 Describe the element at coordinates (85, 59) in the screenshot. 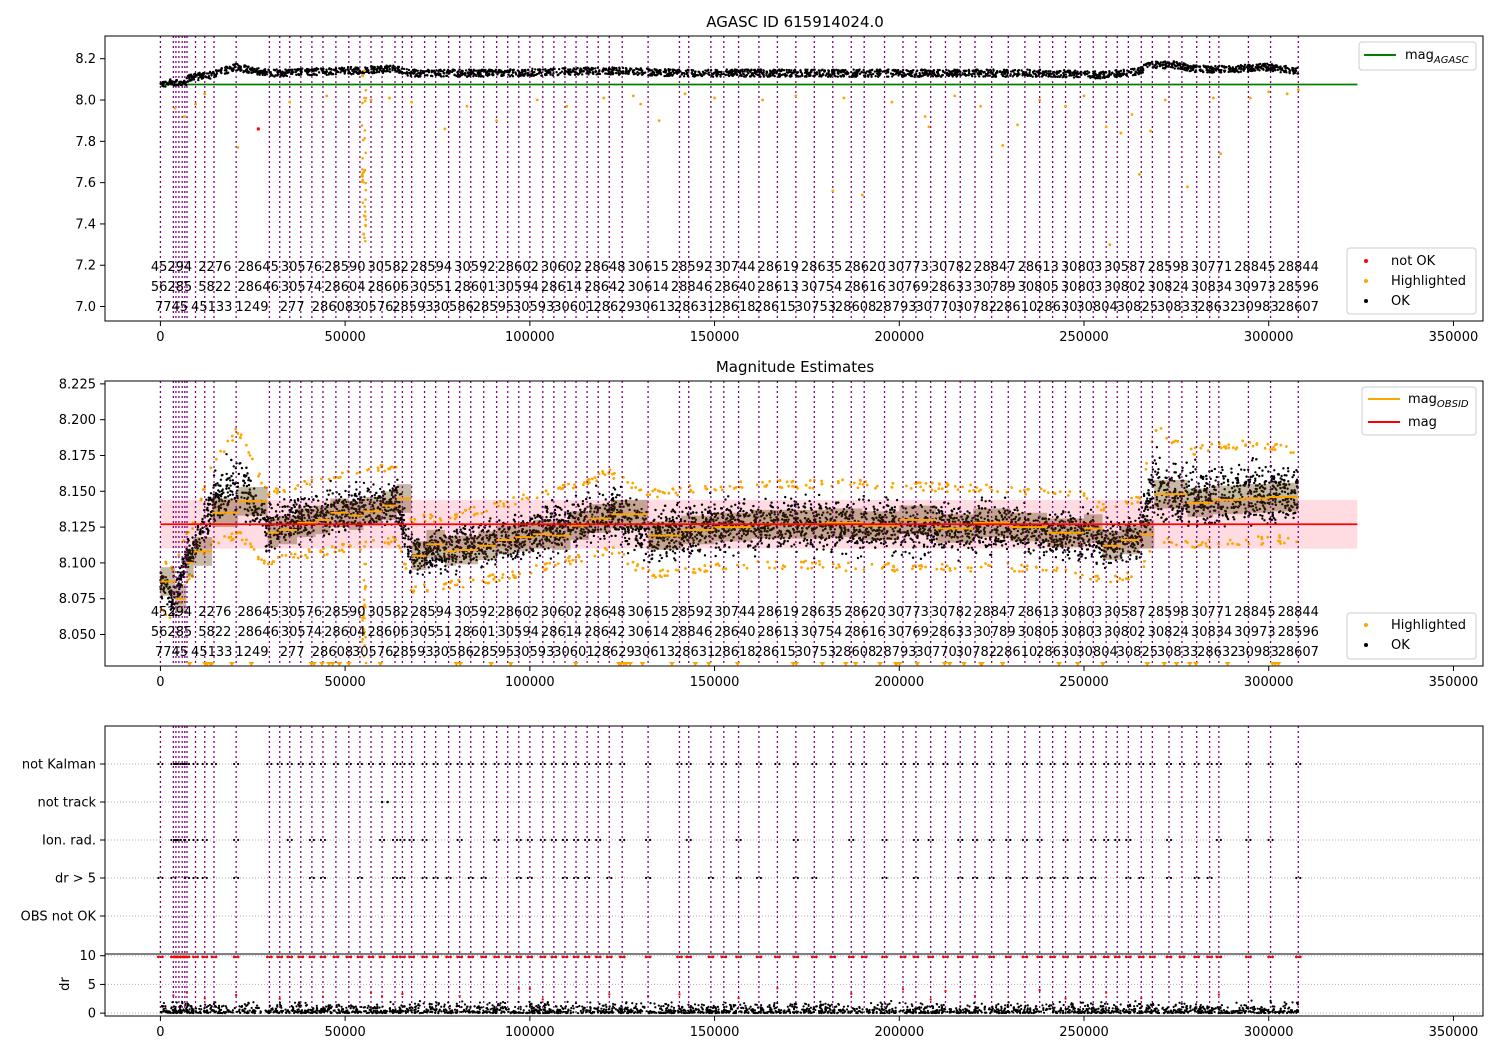

I see `top-ytick-label: 8.2` at that location.